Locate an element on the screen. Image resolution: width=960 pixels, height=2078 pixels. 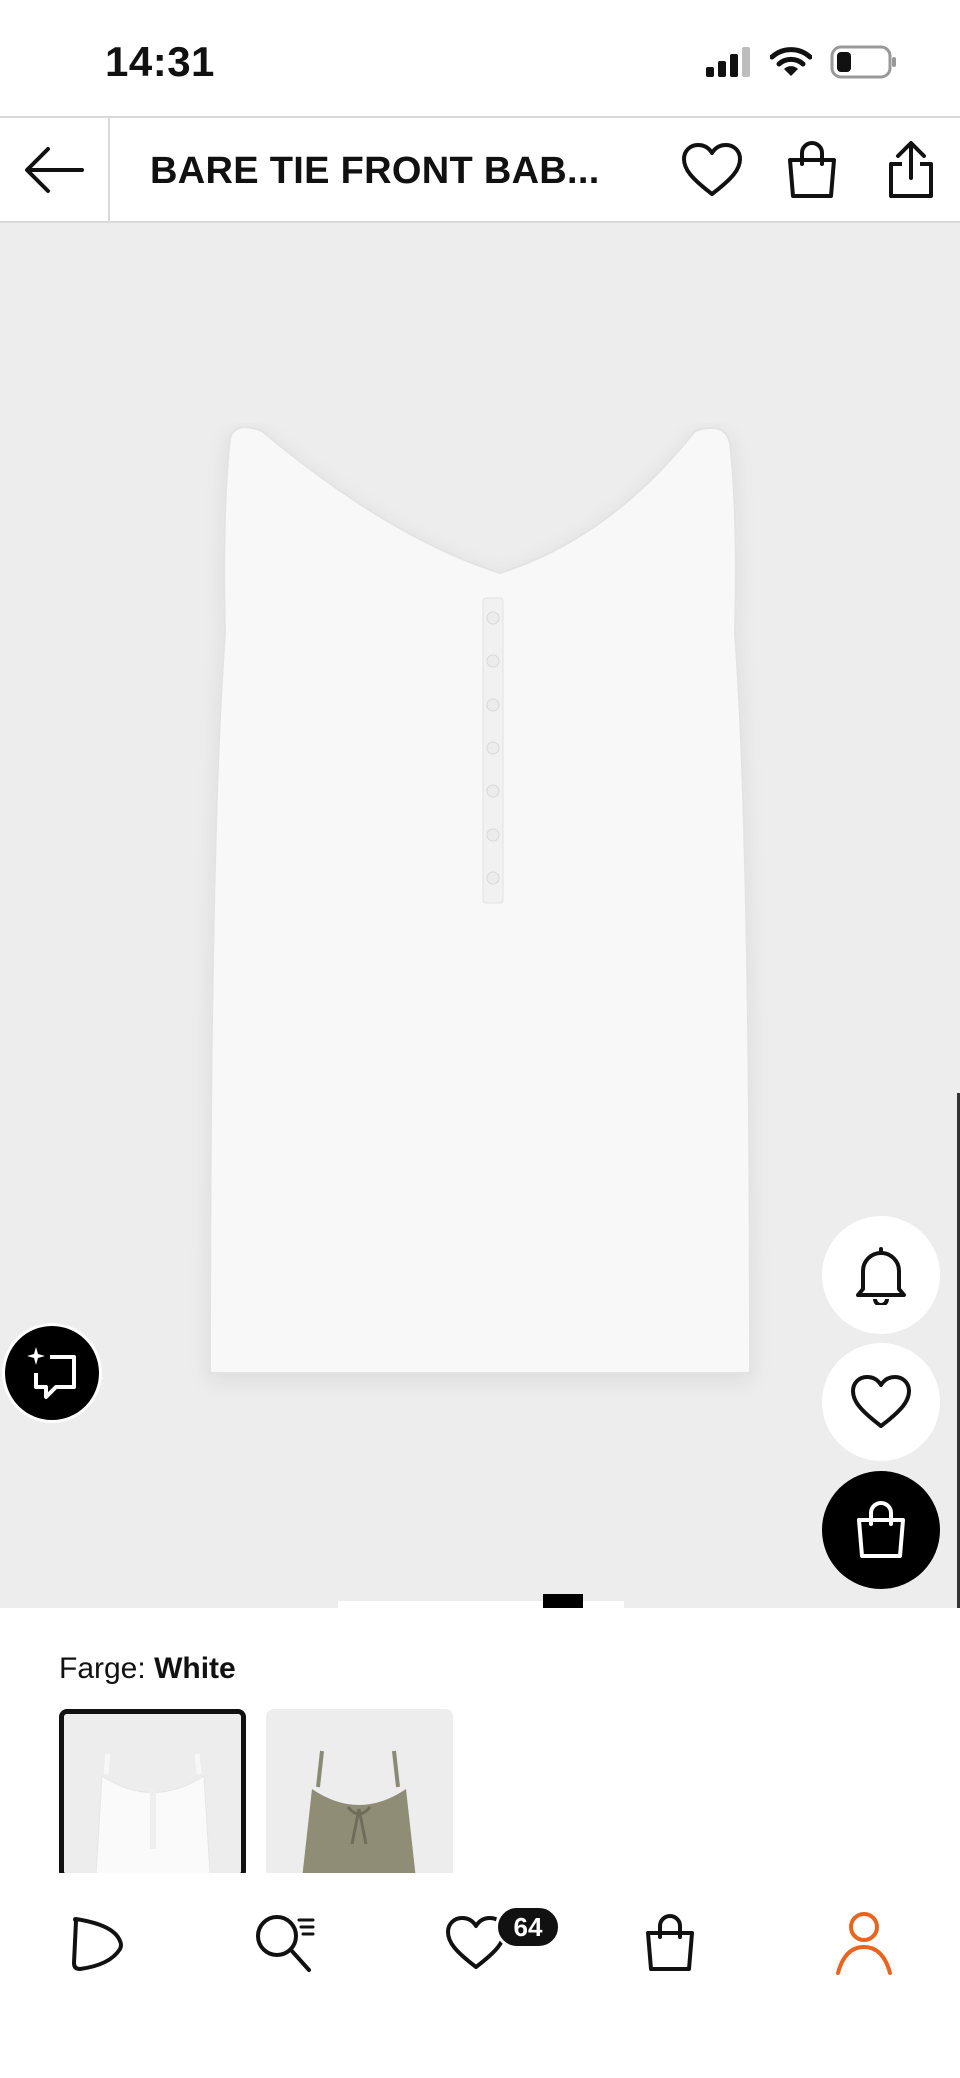
wishlist-count-badge: 64 is located at coordinates (528, 1927).